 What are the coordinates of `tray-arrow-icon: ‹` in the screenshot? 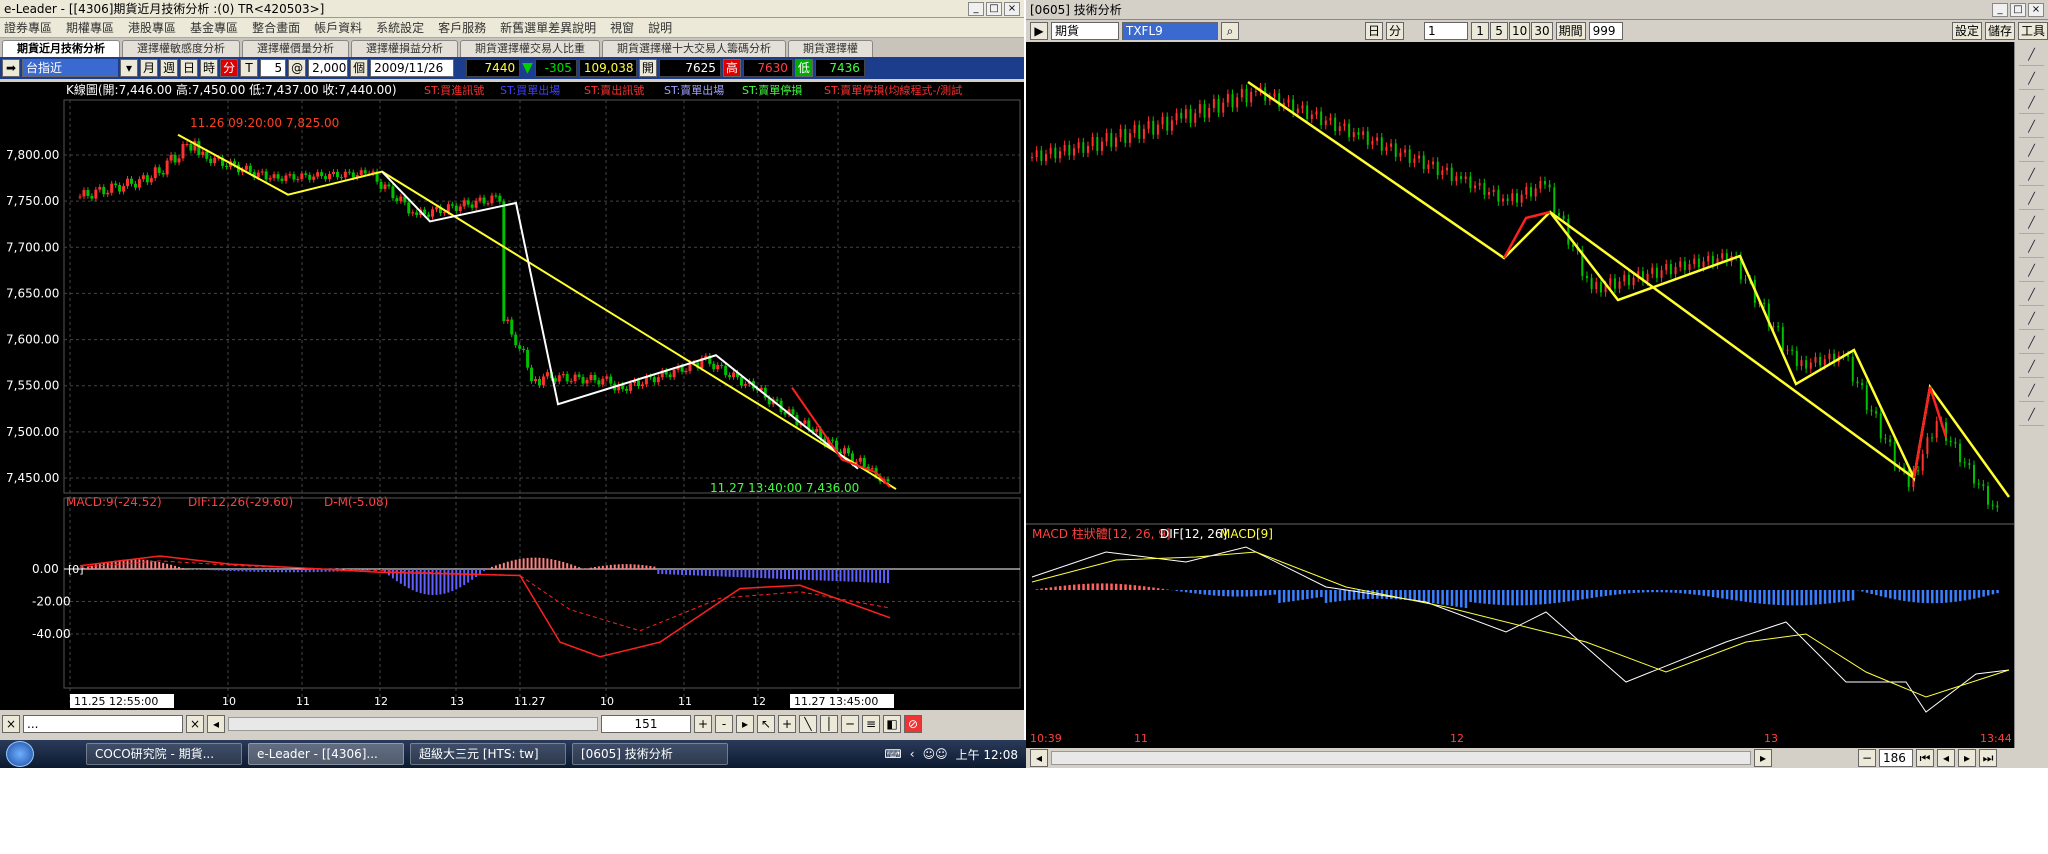 It's located at (912, 754).